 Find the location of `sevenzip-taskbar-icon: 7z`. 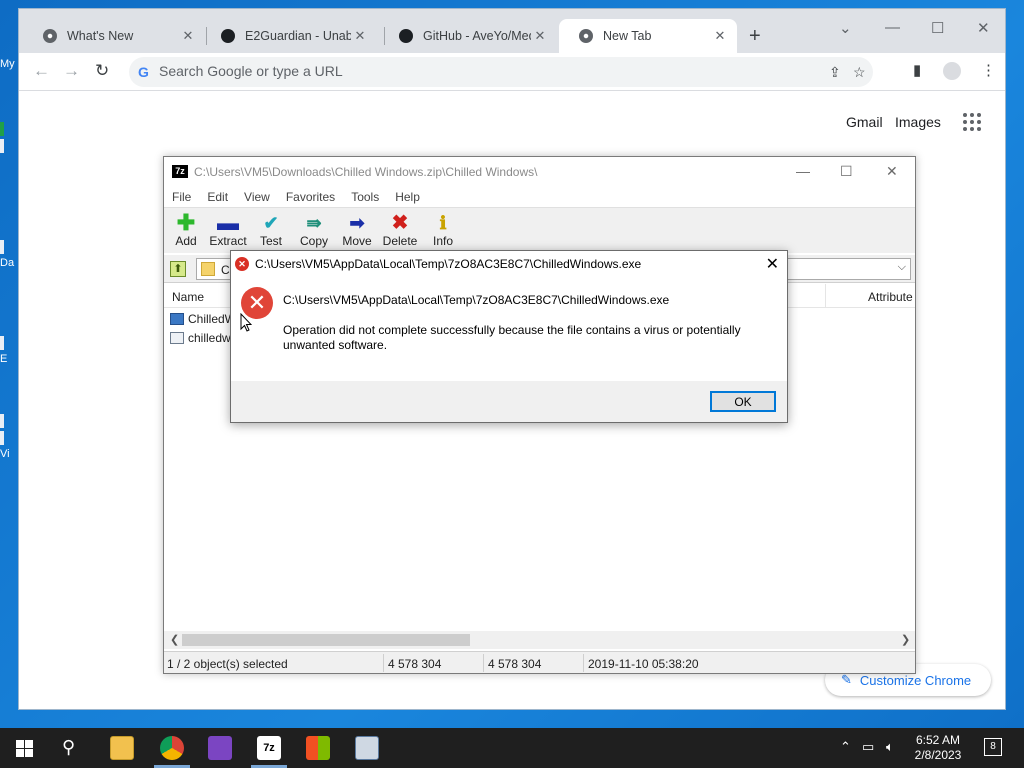

sevenzip-taskbar-icon: 7z is located at coordinates (269, 748).